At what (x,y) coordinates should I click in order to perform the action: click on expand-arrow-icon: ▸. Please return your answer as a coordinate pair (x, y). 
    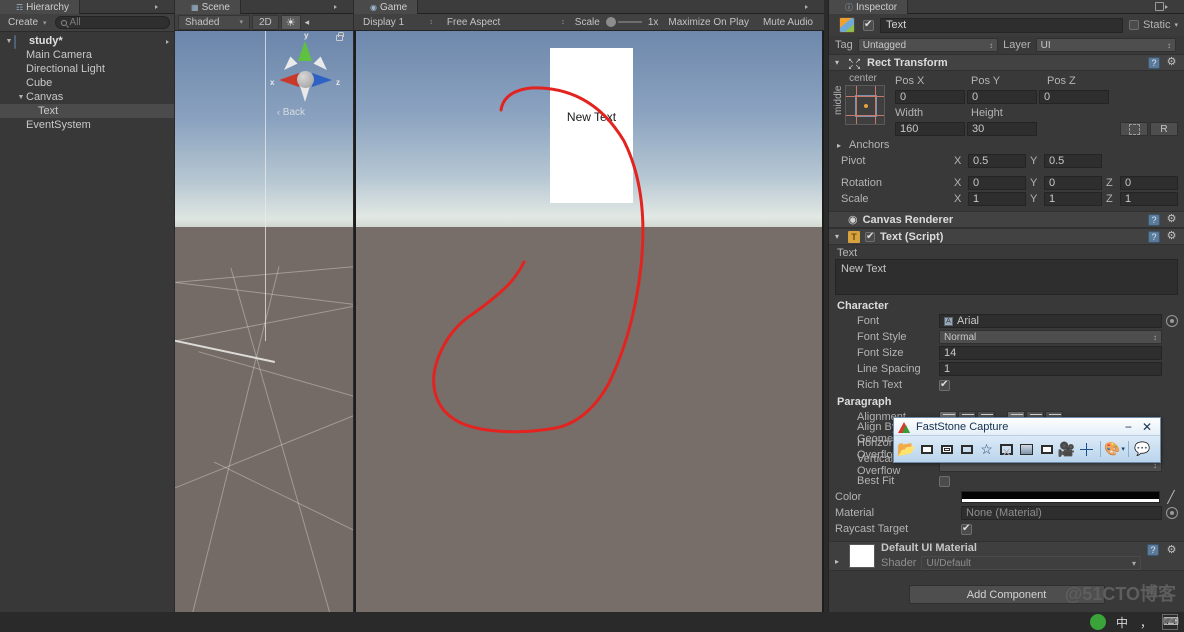
    Looking at the image, I should click on (839, 561).